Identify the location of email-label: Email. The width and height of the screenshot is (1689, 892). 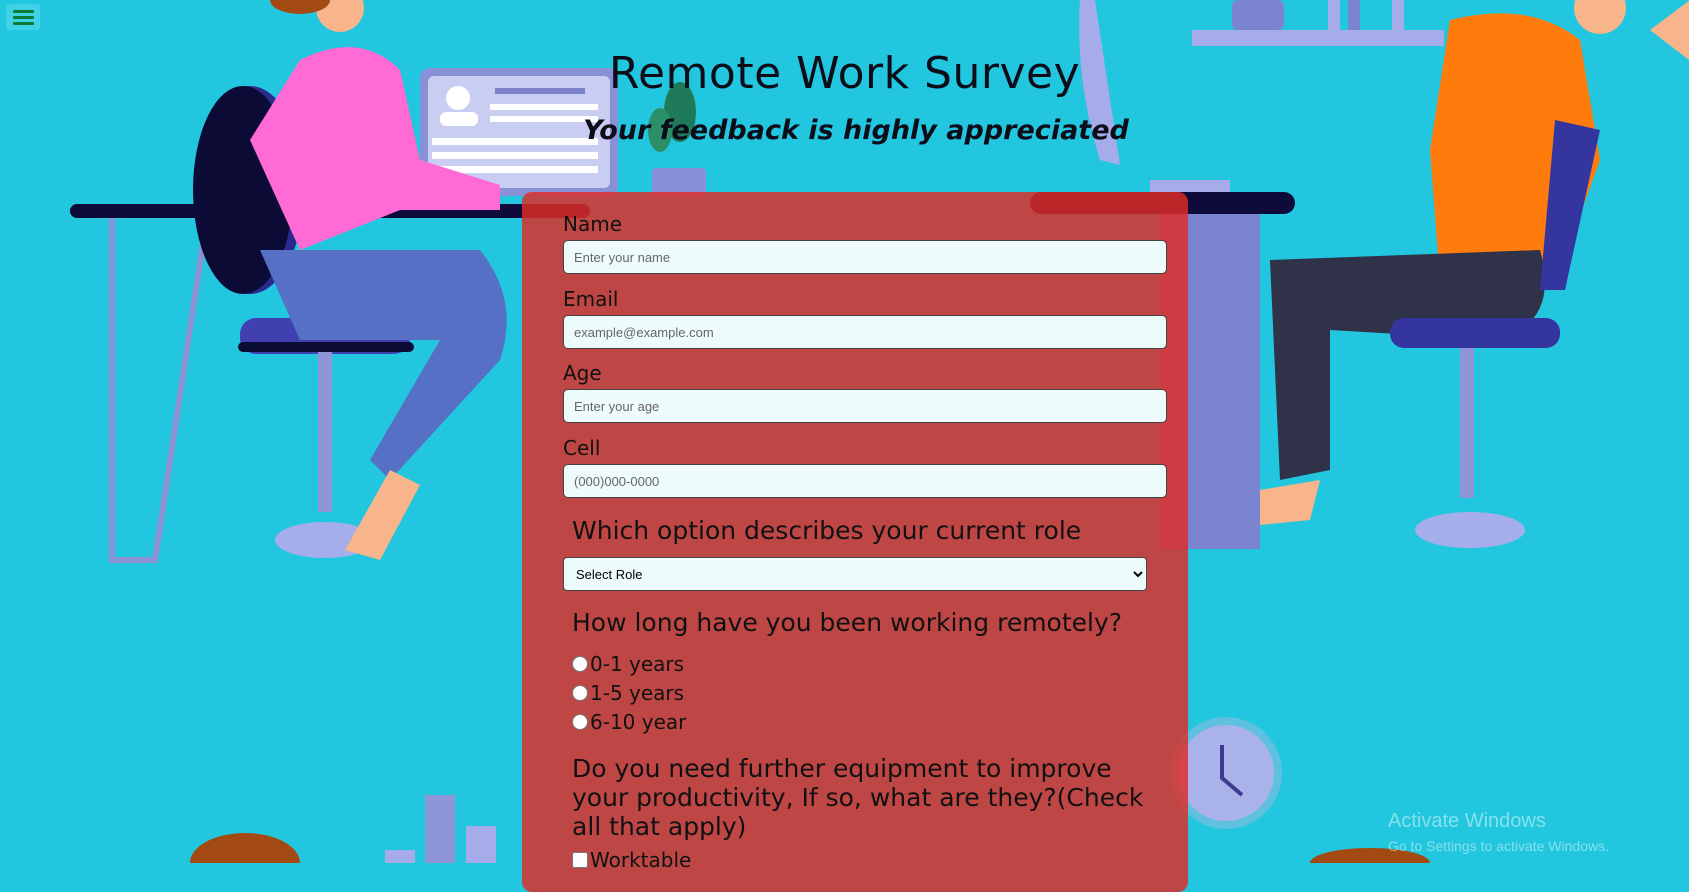
(591, 299).